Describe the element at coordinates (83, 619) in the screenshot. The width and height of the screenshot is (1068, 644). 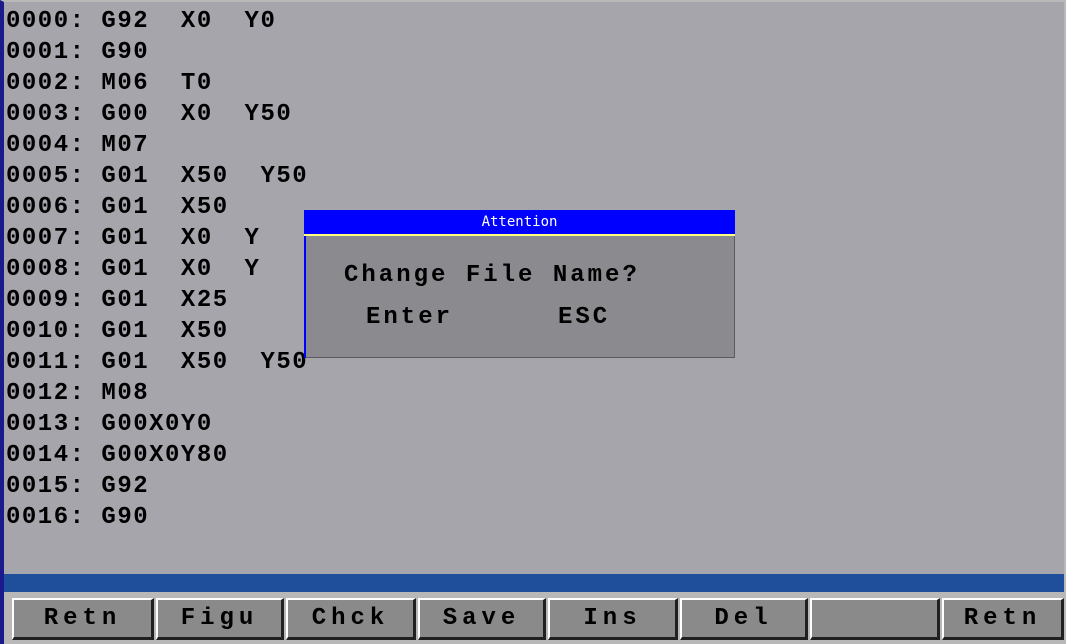
I see `retn-button: Retn` at that location.